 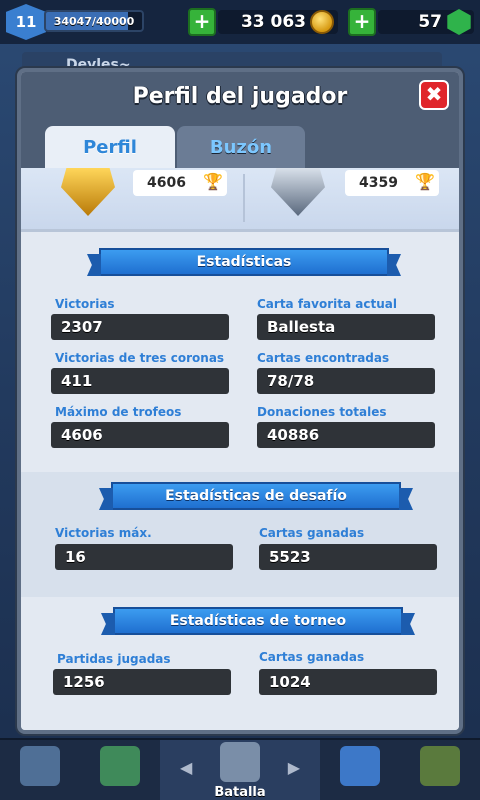 I want to click on gold-counter: 33 063, so click(x=278, y=22).